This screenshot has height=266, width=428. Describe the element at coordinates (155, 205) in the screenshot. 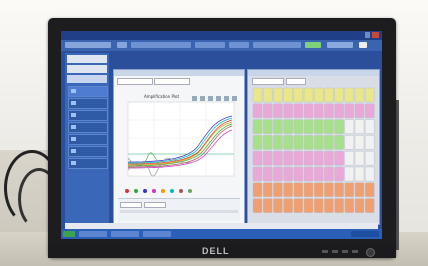

I see `threshold-field` at that location.